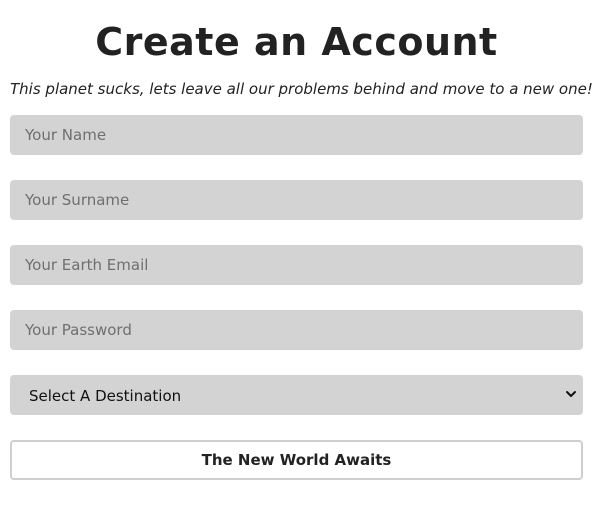 This screenshot has width=610, height=511. What do you see at coordinates (296, 42) in the screenshot?
I see `page-title: Create an Account` at bounding box center [296, 42].